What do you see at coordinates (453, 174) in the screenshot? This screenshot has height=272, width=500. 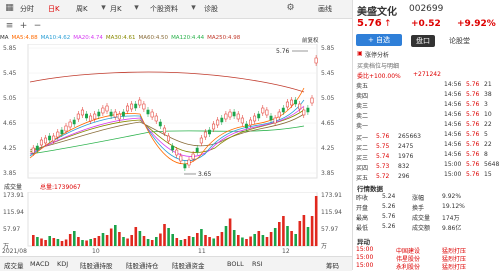 I see `trade-time: 15:00` at bounding box center [453, 174].